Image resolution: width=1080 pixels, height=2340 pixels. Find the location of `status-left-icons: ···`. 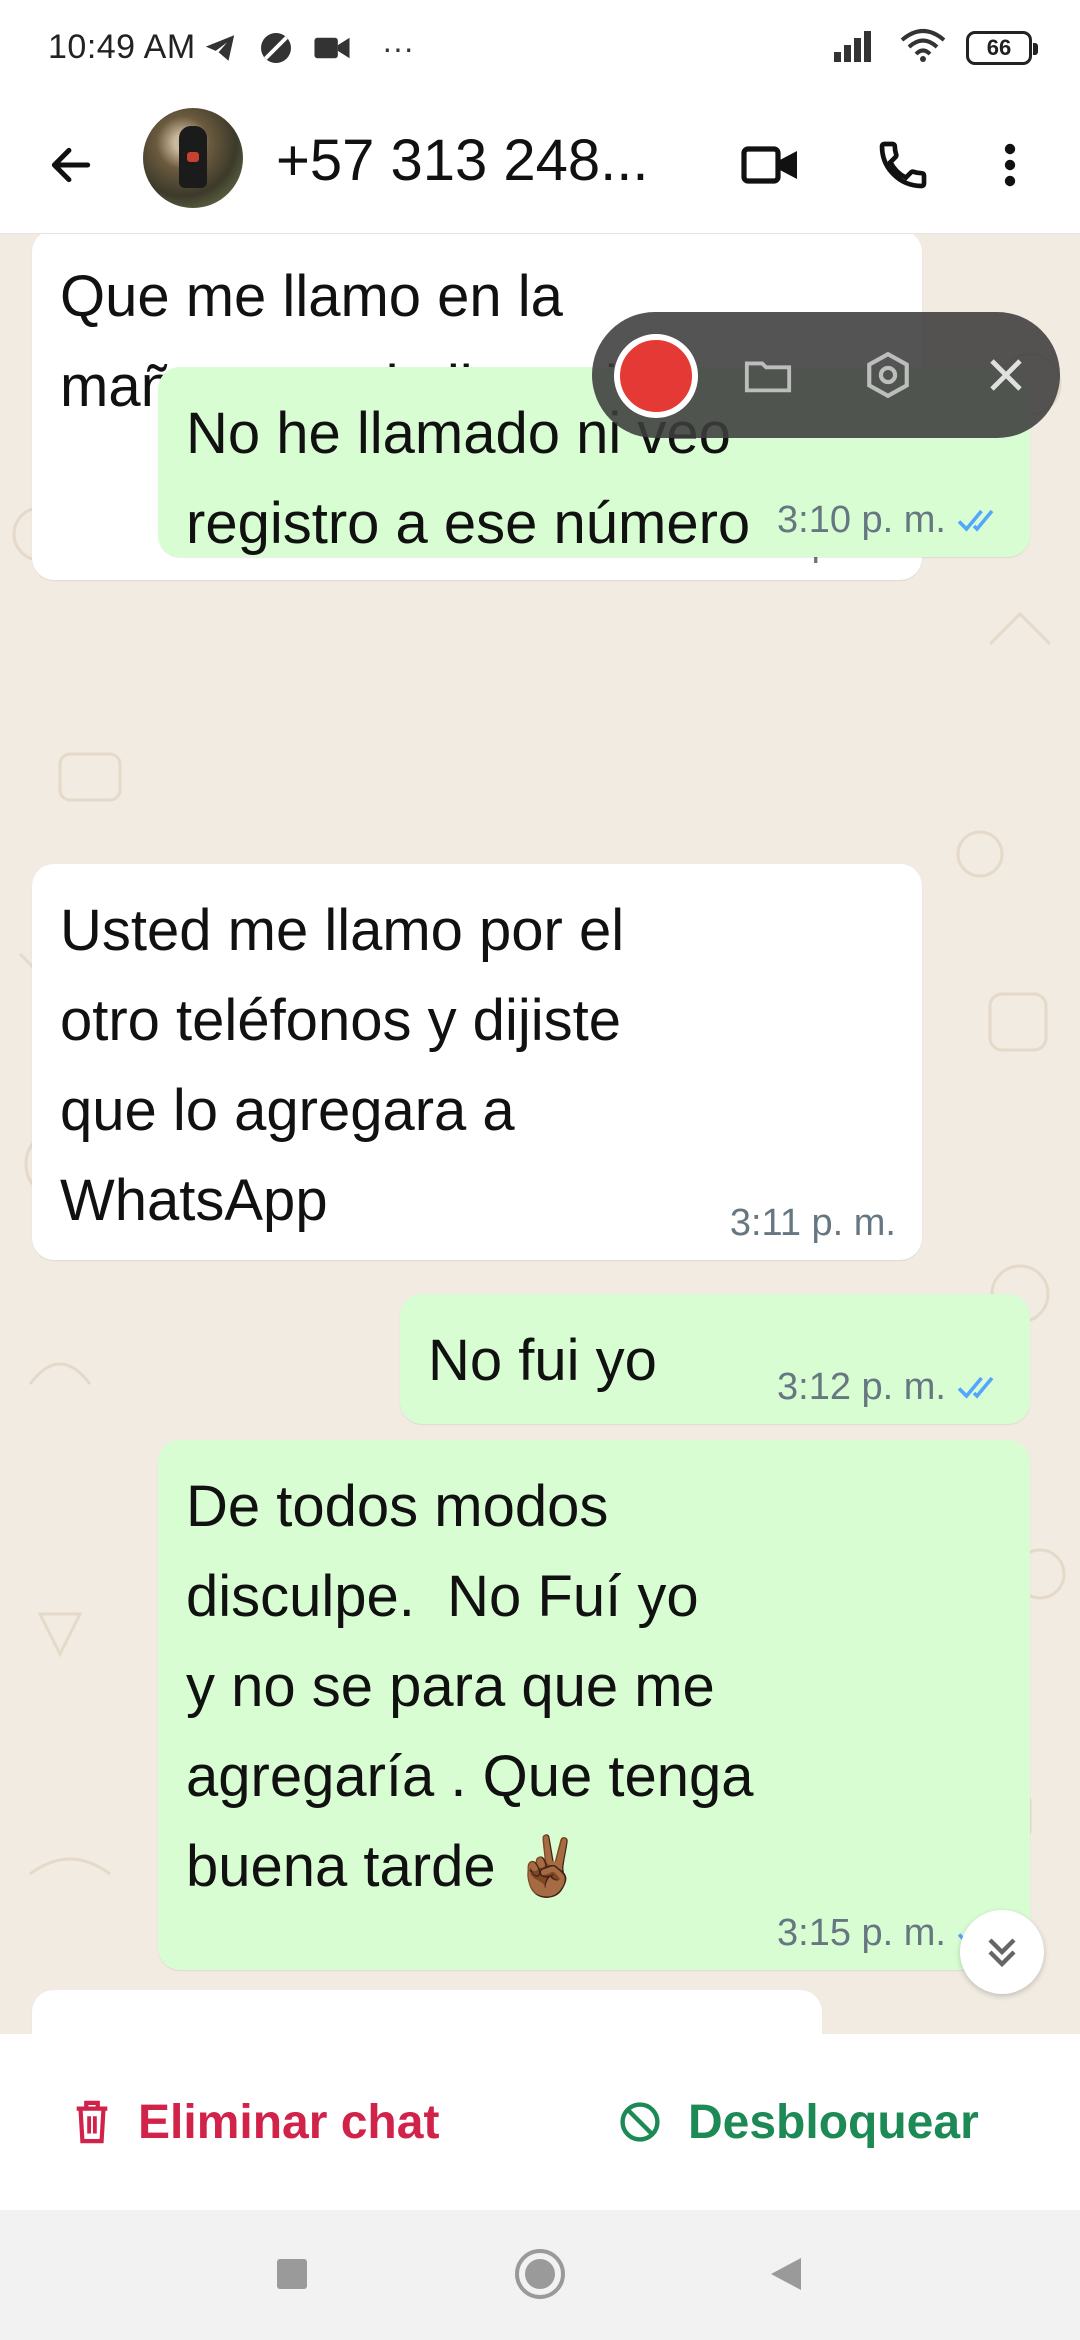

status-left-icons: ··· is located at coordinates (314, 48).